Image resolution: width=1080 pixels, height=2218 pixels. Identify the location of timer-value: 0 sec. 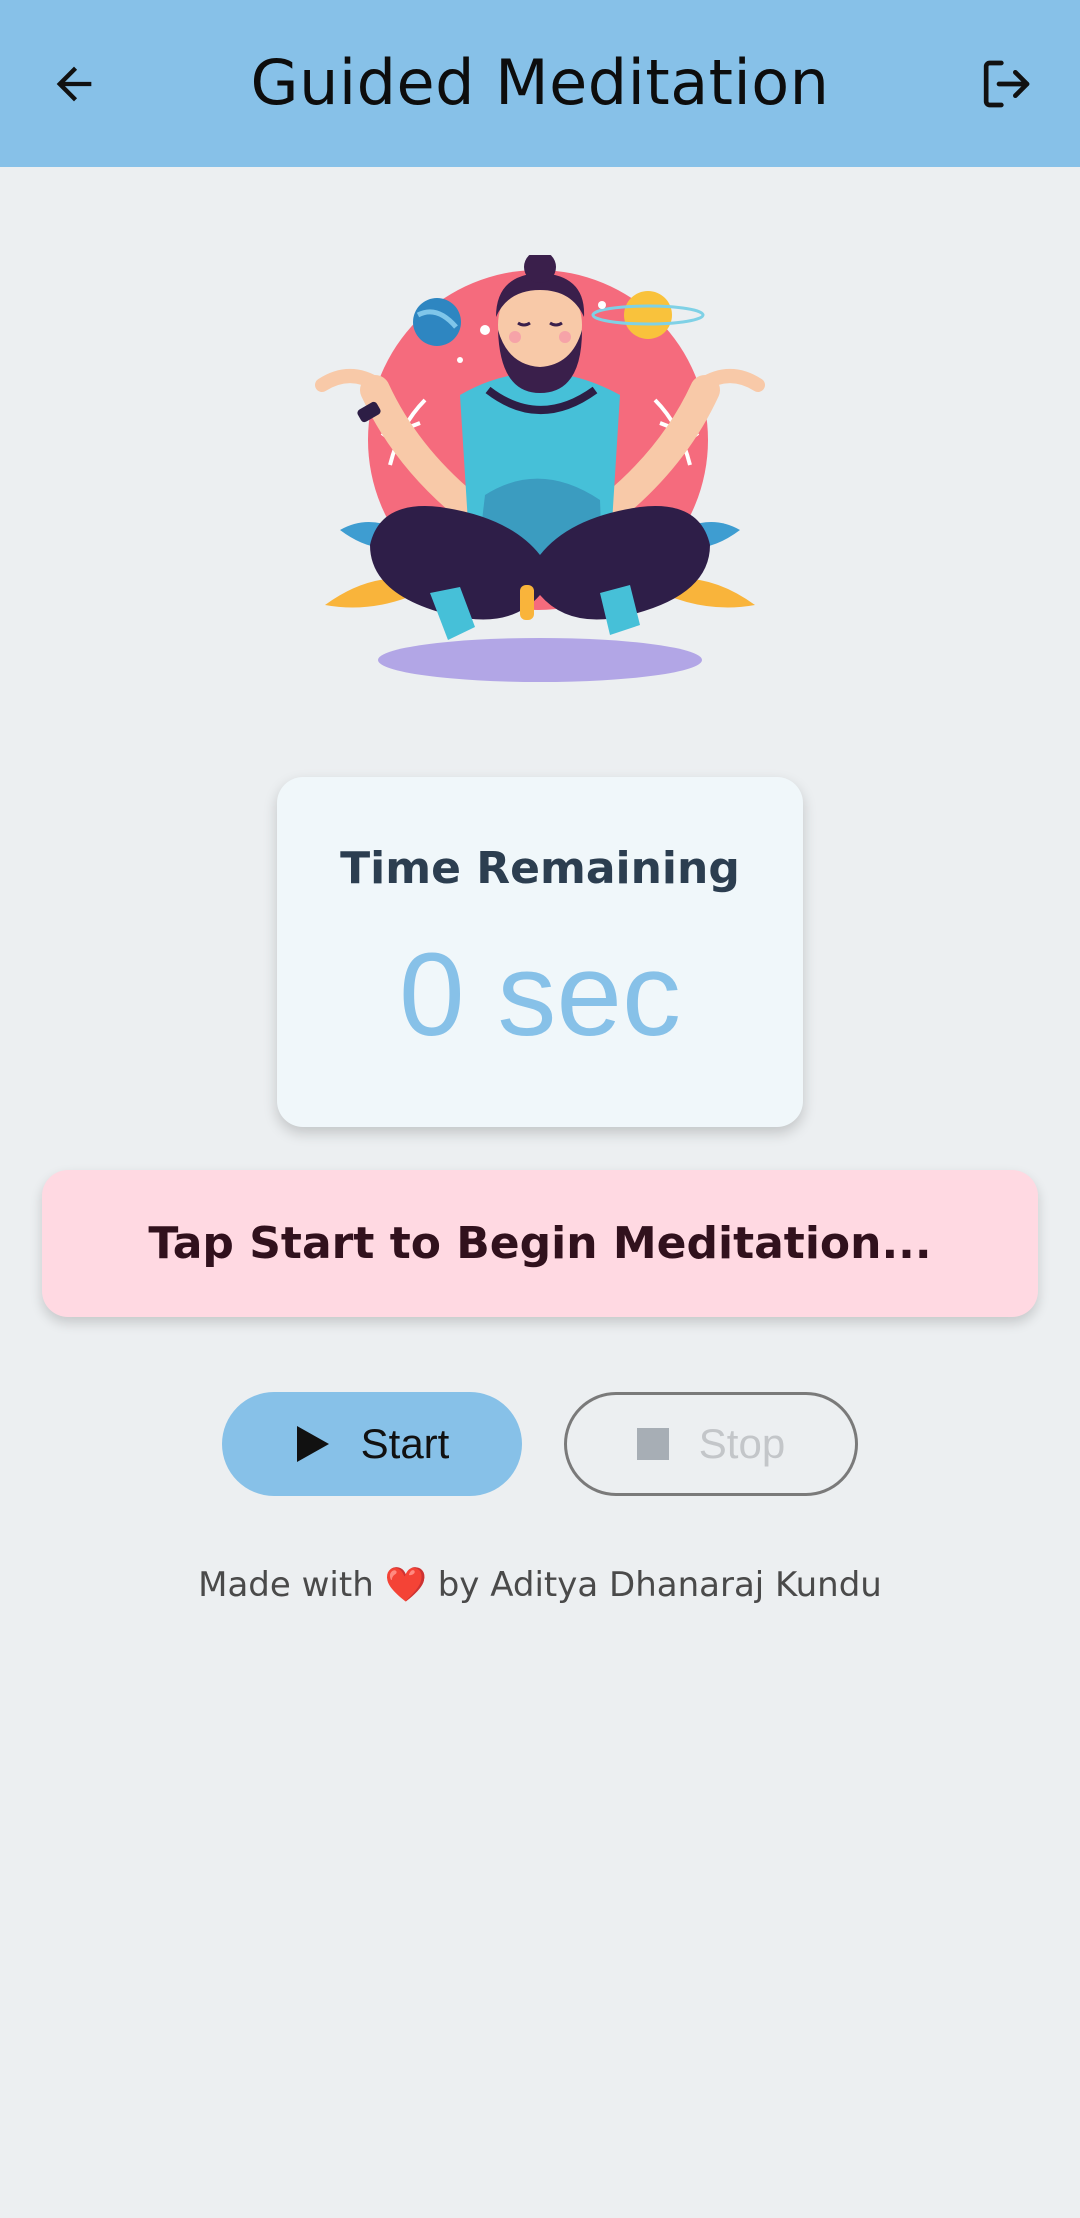
(540, 995).